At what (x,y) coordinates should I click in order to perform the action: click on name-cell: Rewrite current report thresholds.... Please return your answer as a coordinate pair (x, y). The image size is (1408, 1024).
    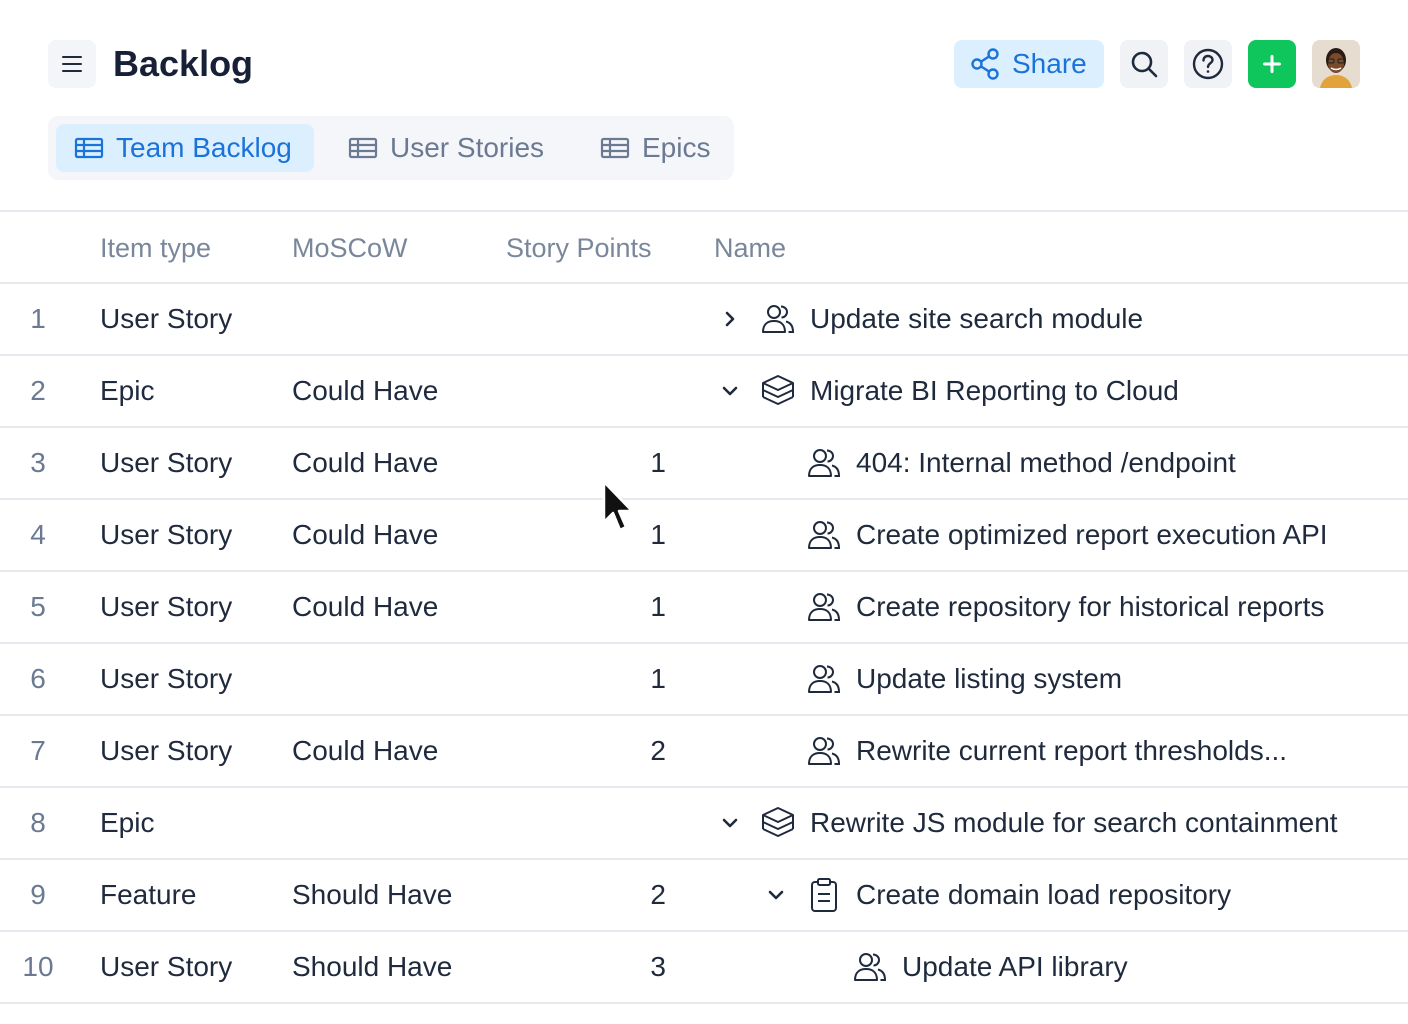
    Looking at the image, I should click on (1046, 751).